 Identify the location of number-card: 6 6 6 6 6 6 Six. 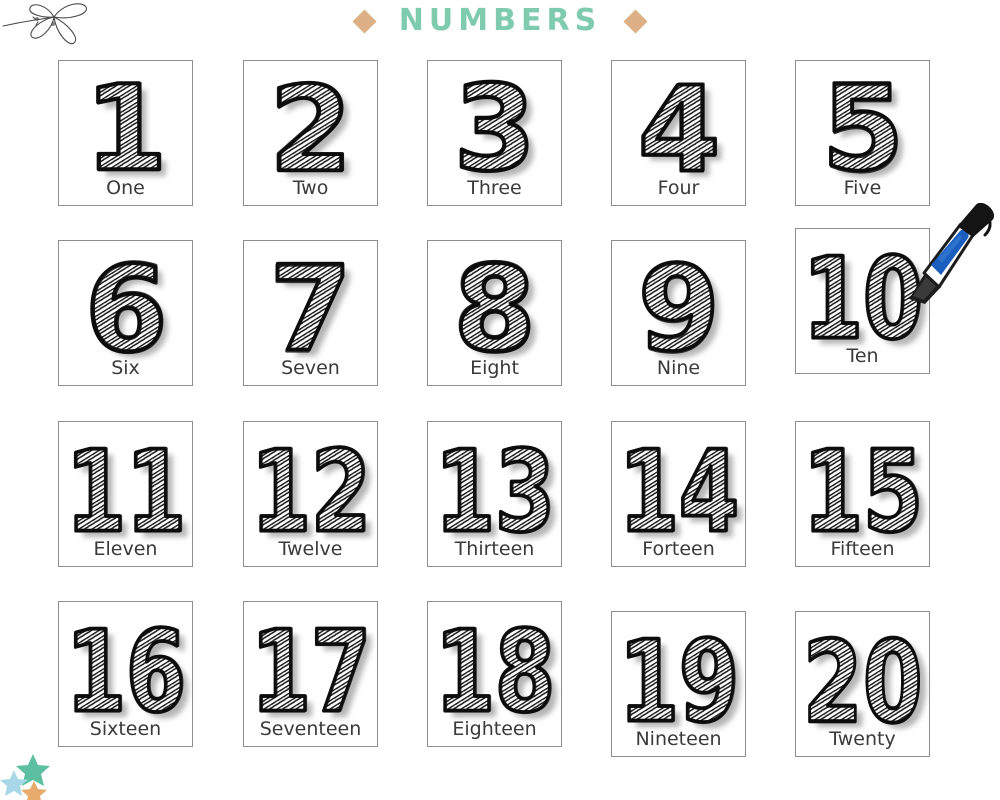
(125, 312).